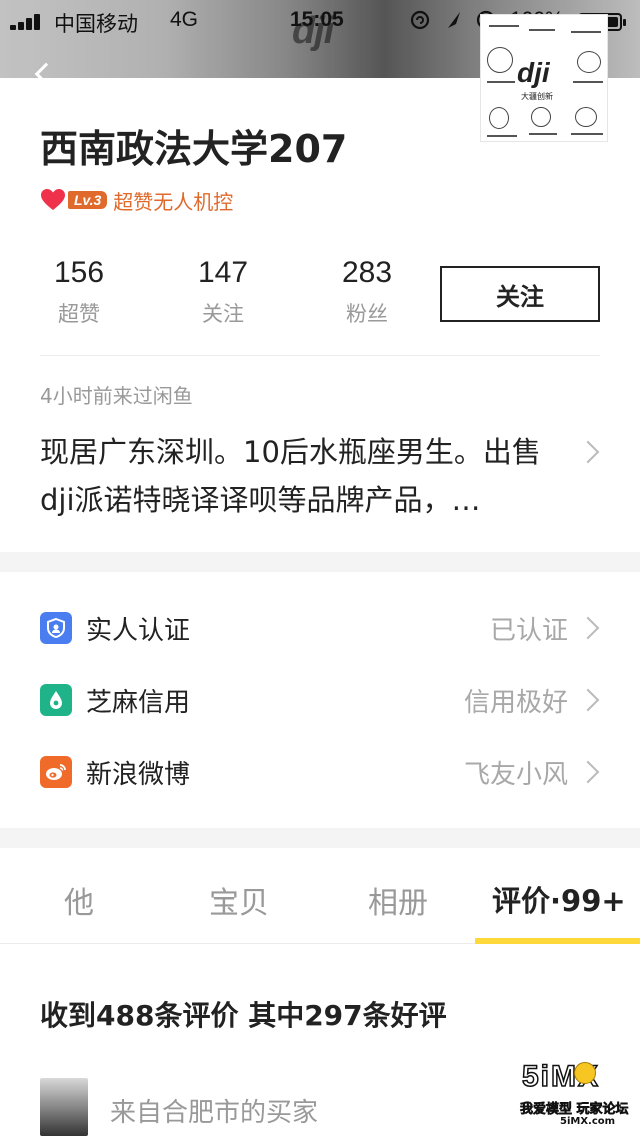 The image size is (640, 1136). I want to click on verify-row-credit: 芝麻信用 信用极好, so click(320, 702).